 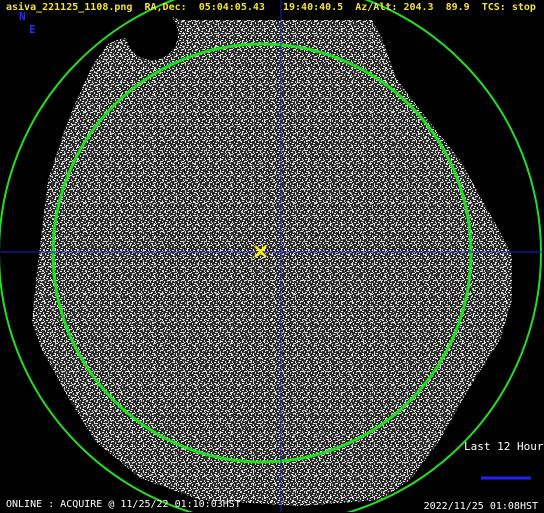 I want to click on legend-label: Last 12 Hours, so click(x=504, y=446).